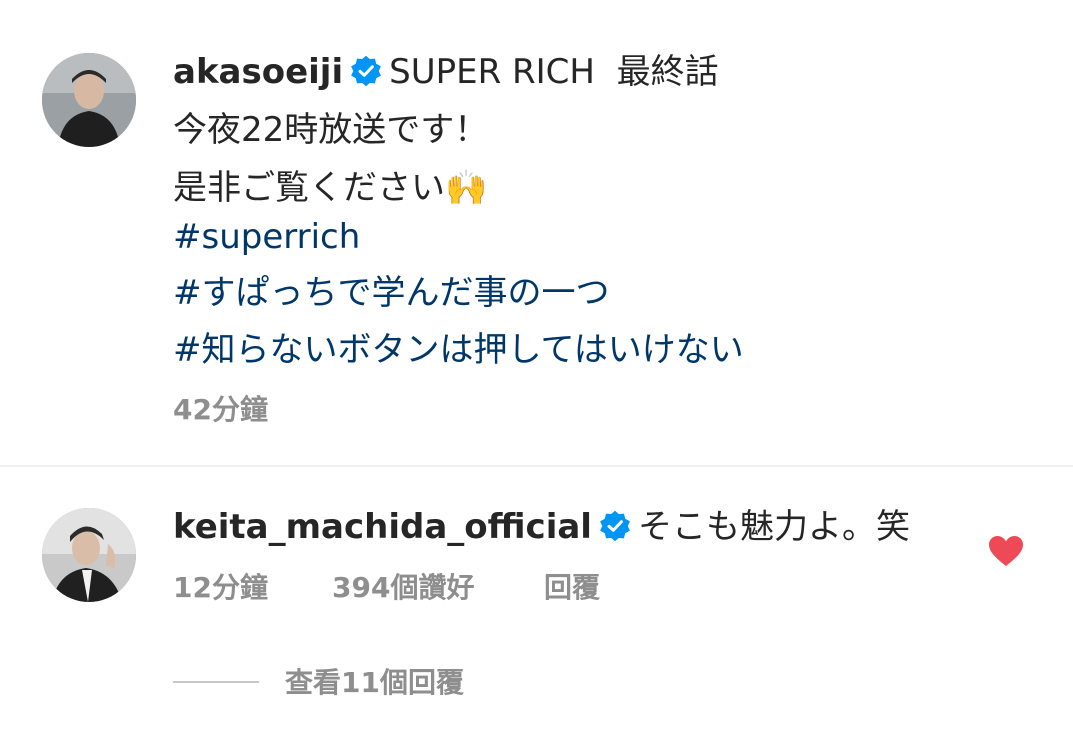  I want to click on hashtag-link: #すぱっちで学んだ事の一つ, so click(391, 293).